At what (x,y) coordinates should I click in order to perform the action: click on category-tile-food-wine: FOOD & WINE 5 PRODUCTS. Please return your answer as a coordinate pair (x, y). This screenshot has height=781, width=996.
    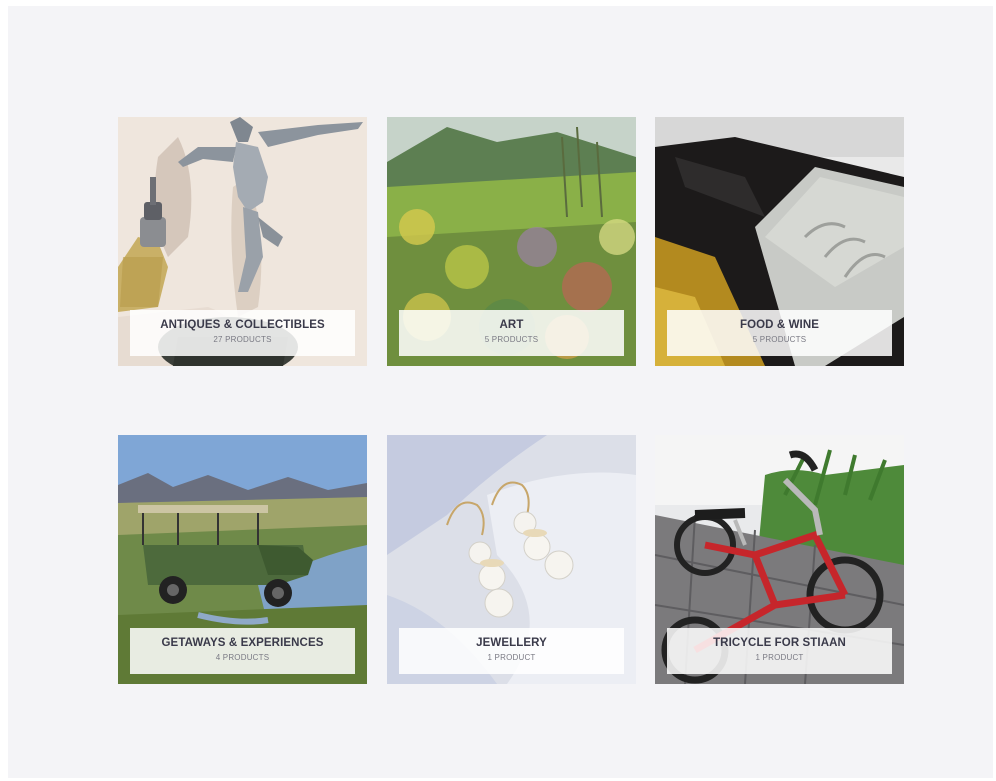
    Looking at the image, I should click on (779, 241).